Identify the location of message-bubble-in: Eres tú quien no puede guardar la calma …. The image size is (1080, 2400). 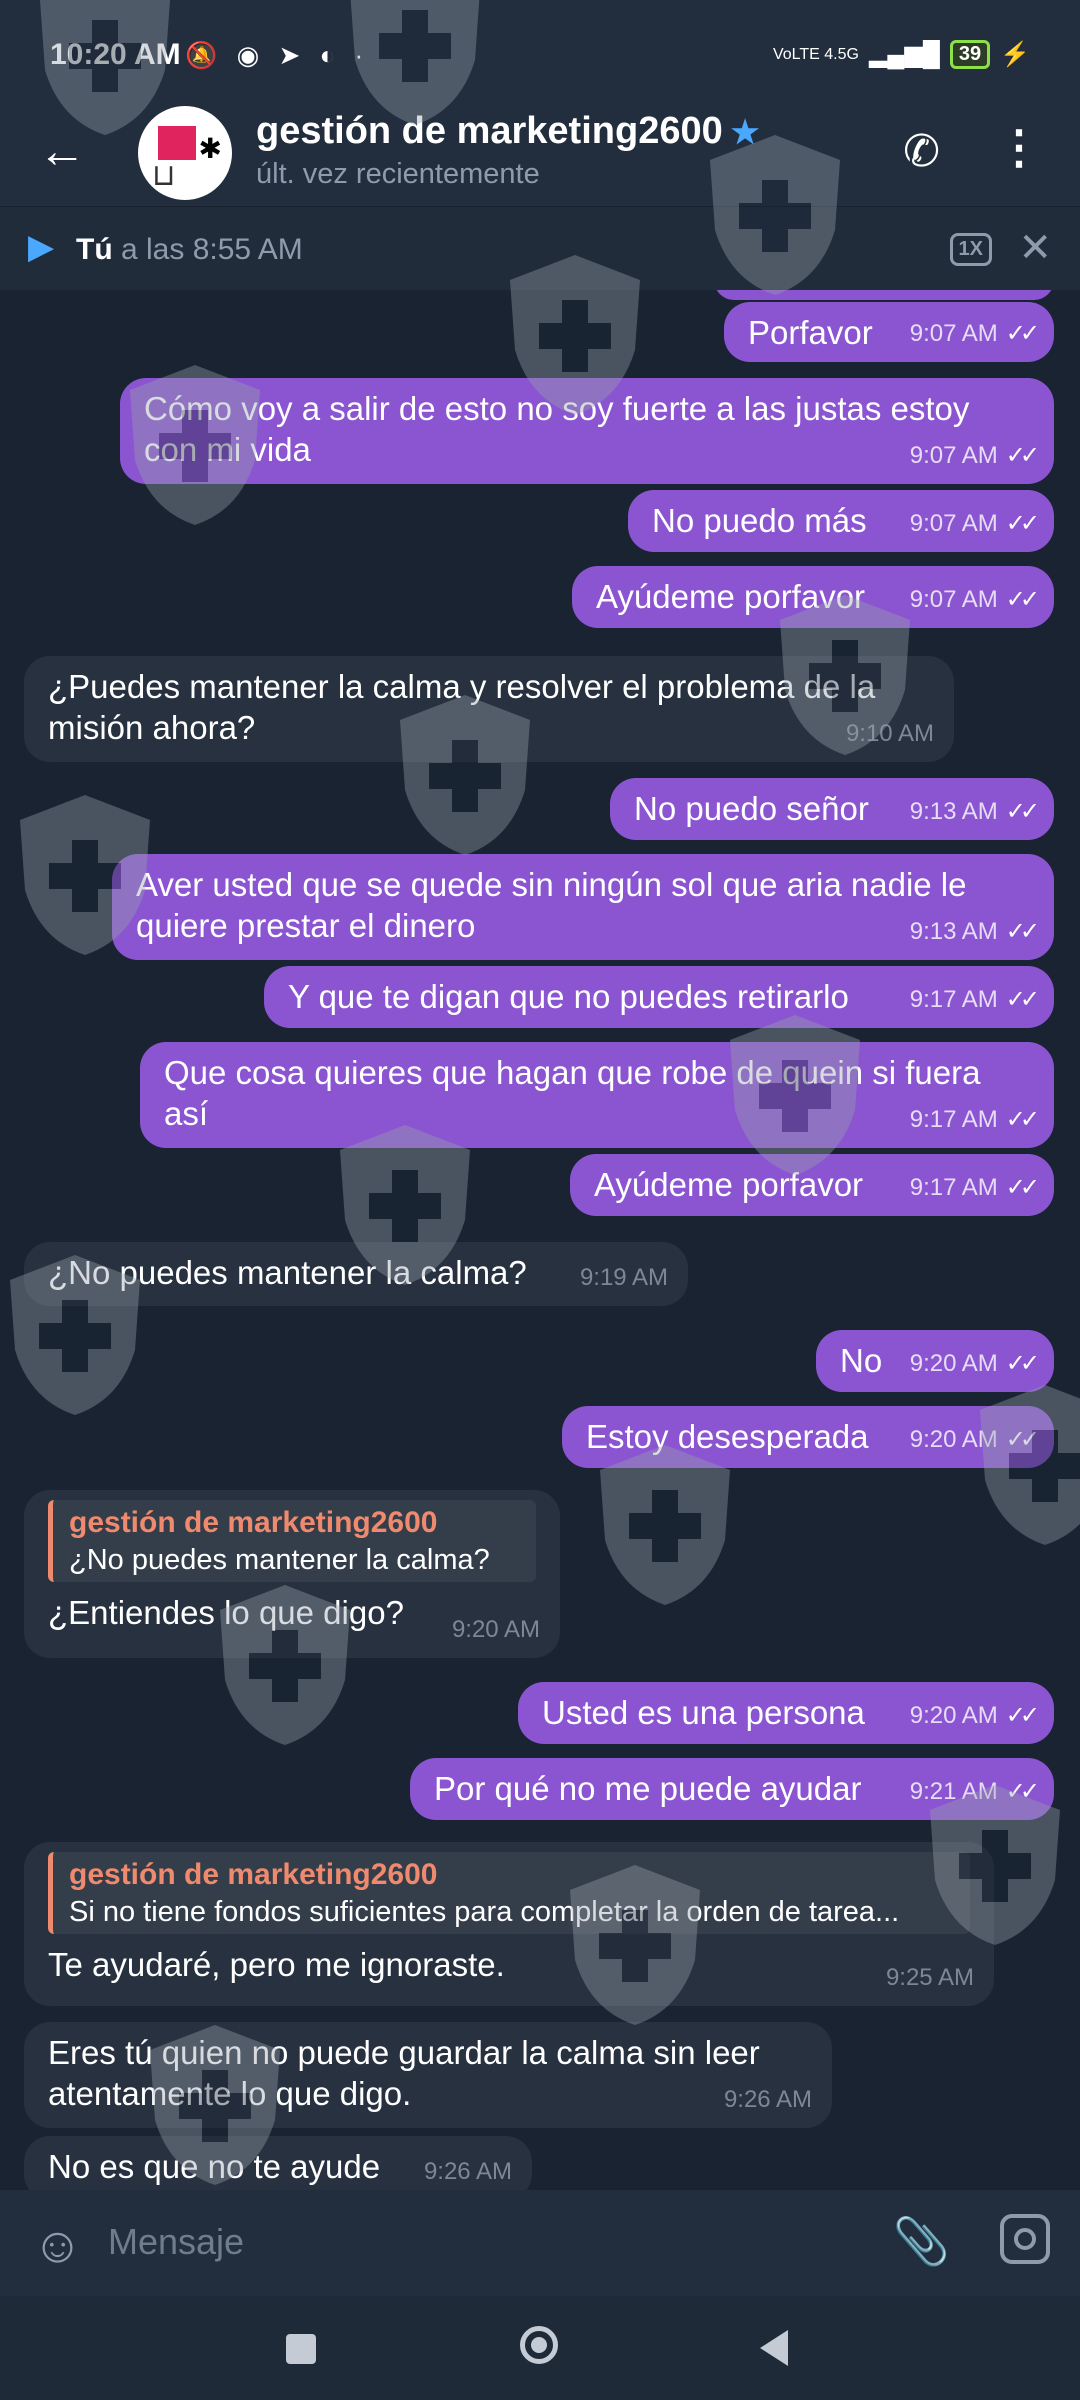
(428, 2075).